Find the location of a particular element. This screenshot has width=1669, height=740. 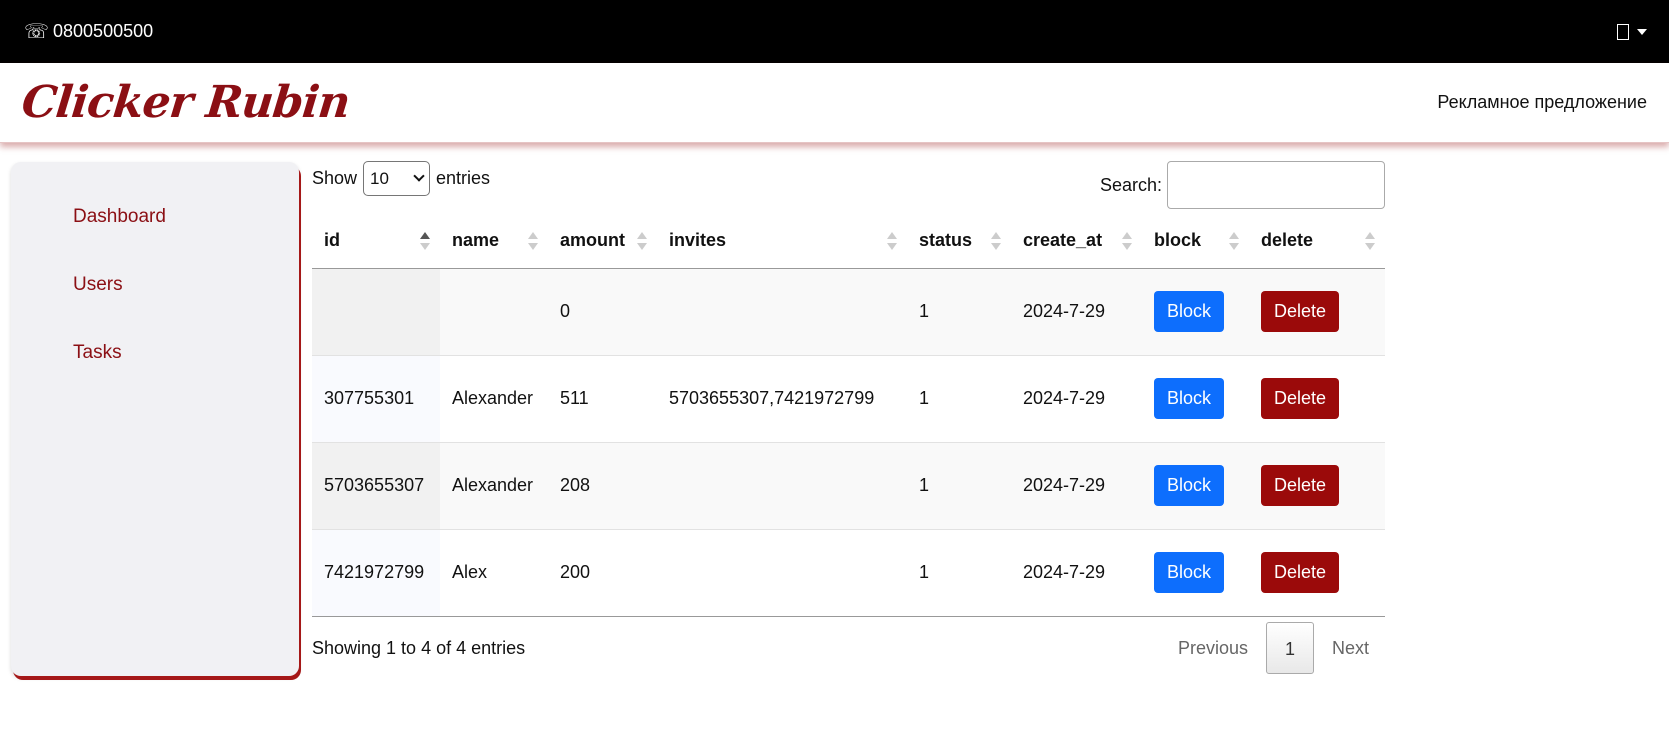

cell-name: Alex is located at coordinates (494, 573).